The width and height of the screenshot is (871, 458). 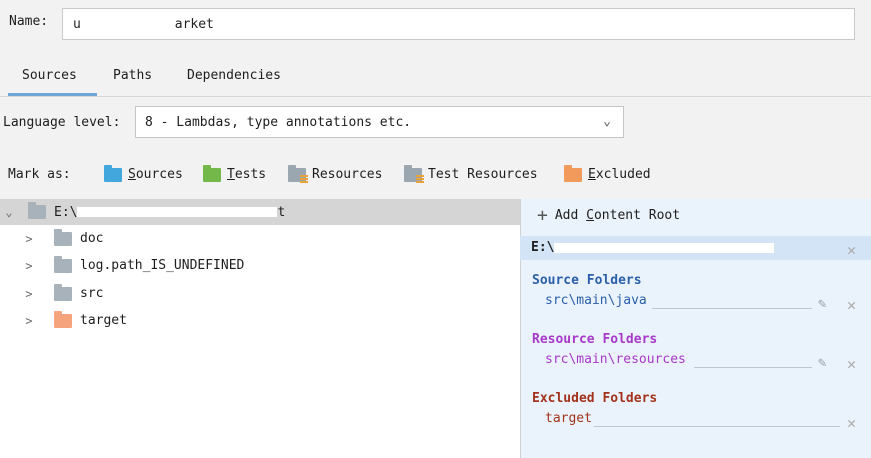 I want to click on resource-folder-path: src\main\resources, so click(x=615, y=359).